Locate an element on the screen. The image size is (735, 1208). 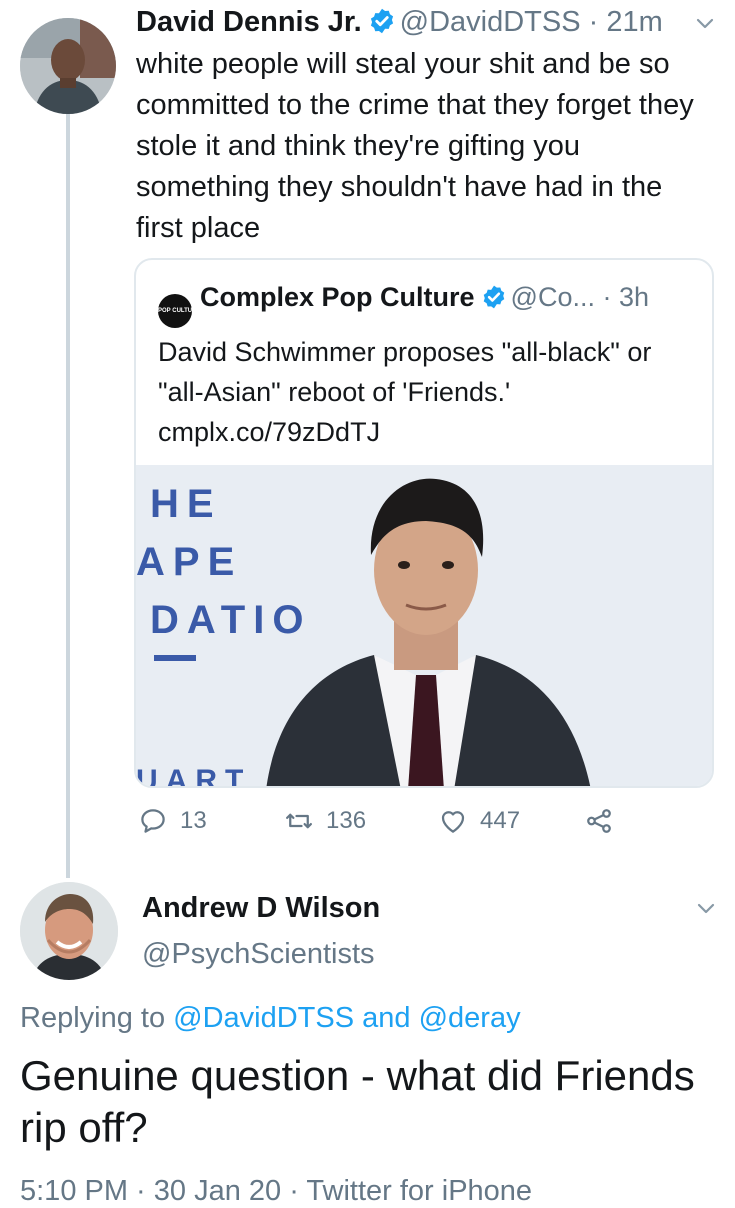
share-button is located at coordinates (599, 821).